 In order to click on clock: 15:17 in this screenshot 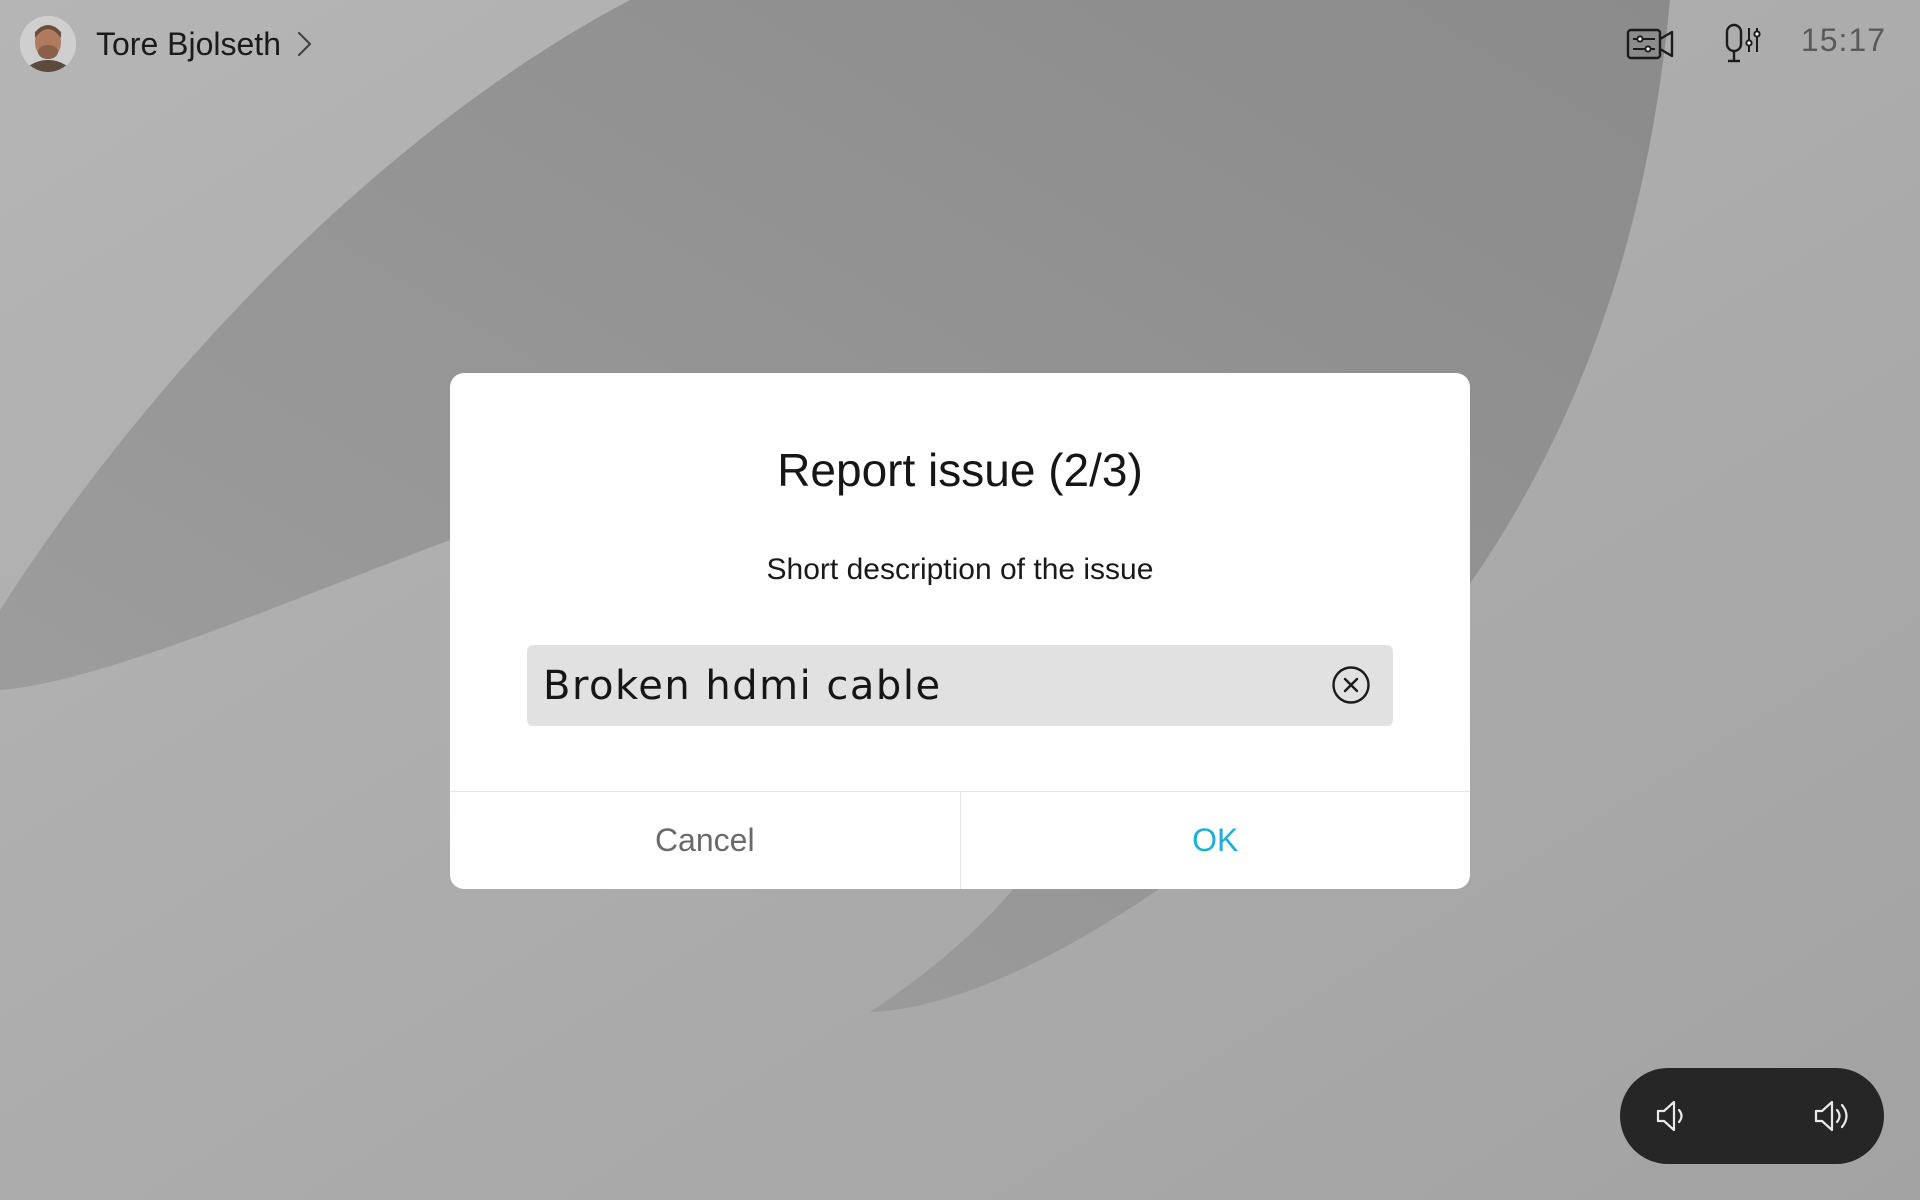, I will do `click(1843, 40)`.